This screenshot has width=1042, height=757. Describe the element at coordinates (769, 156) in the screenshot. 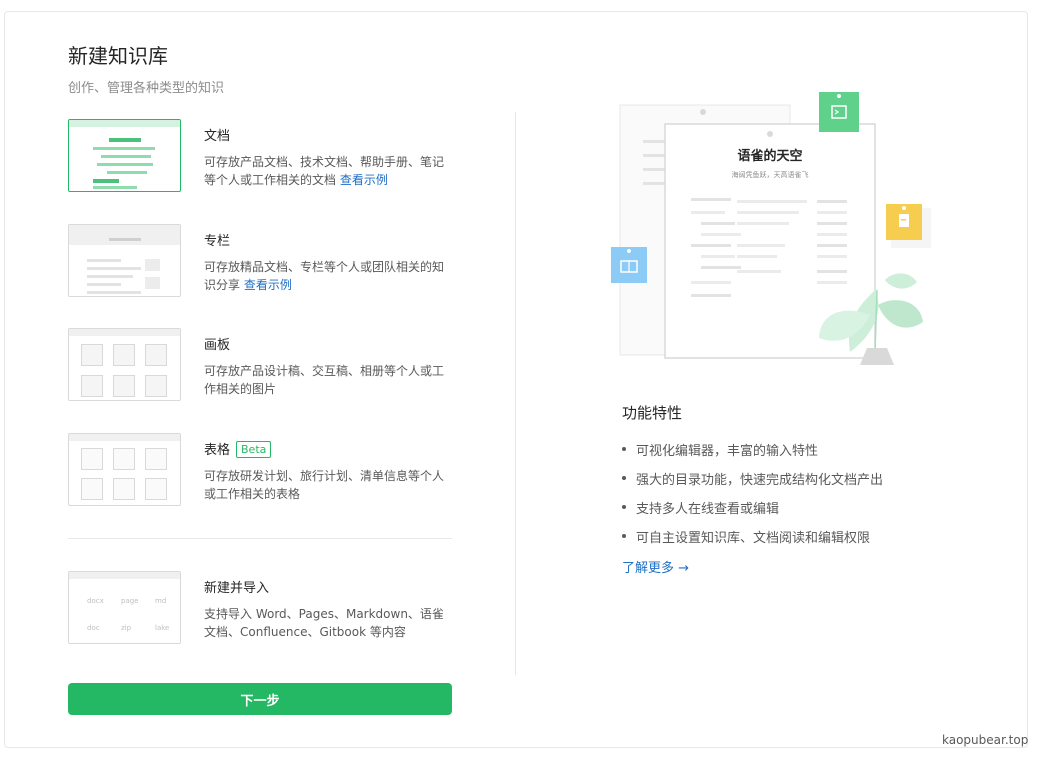

I see `doc-title: 语雀的天空` at that location.